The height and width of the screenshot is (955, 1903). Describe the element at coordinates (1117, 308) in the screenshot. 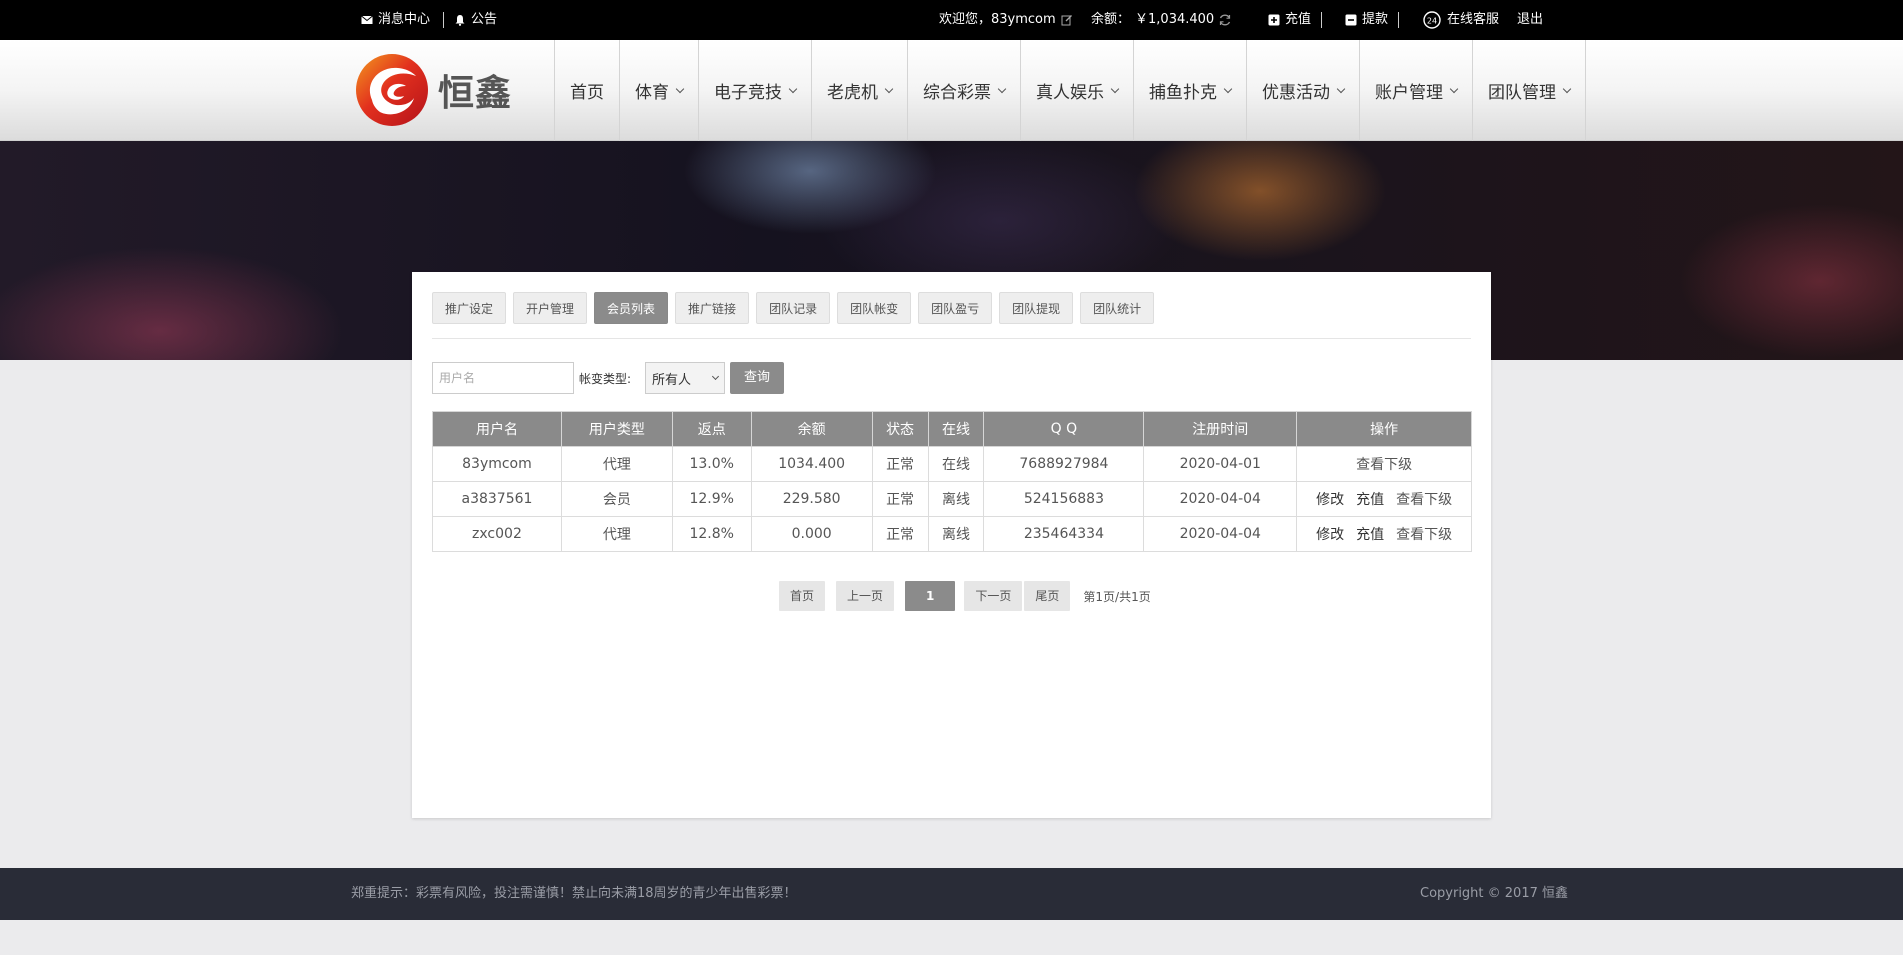

I see `tab-team-statistics: 团队统计` at that location.